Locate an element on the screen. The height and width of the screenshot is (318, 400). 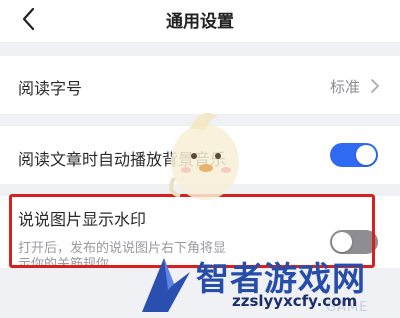
section-gap is located at coordinates (200, 49).